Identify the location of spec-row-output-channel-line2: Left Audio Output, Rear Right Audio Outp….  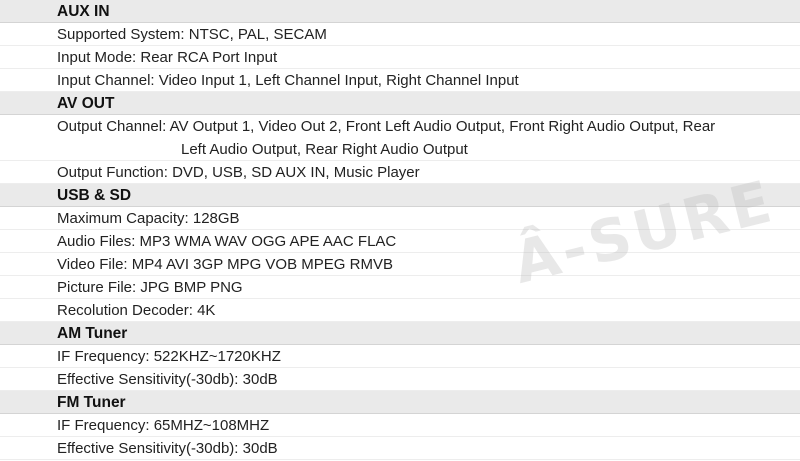
(324, 149).